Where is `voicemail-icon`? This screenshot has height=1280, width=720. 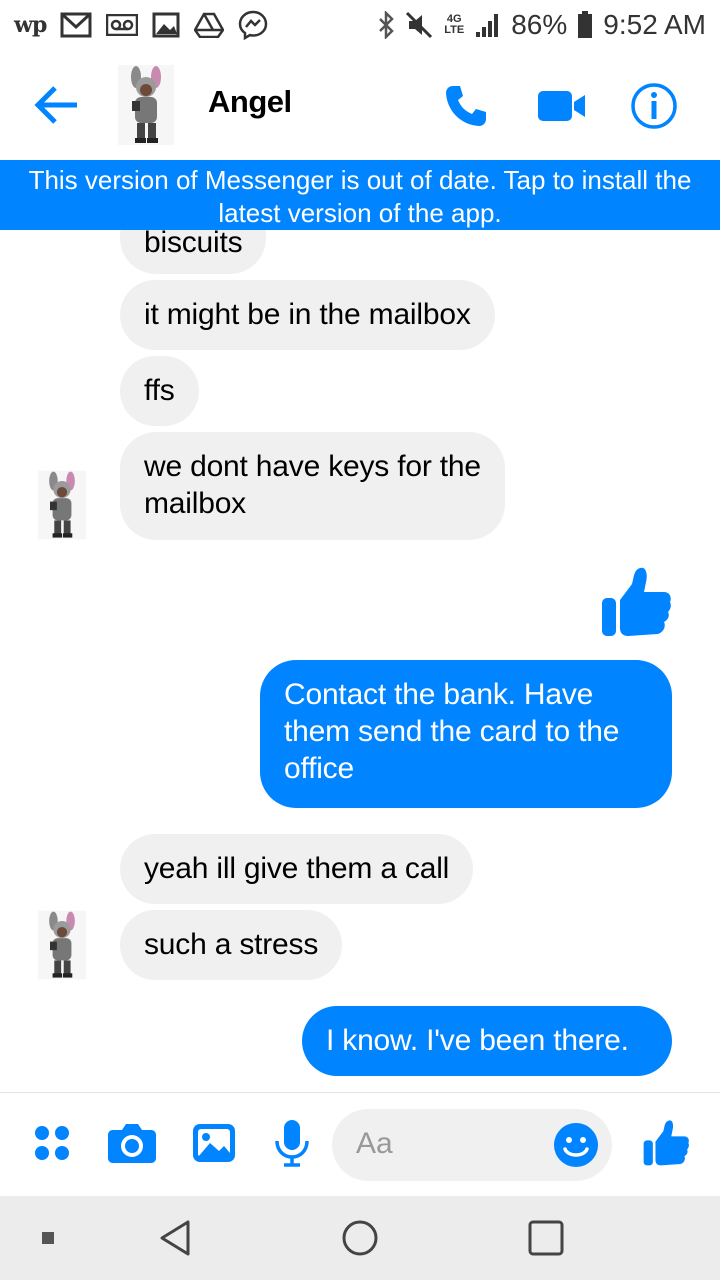 voicemail-icon is located at coordinates (122, 25).